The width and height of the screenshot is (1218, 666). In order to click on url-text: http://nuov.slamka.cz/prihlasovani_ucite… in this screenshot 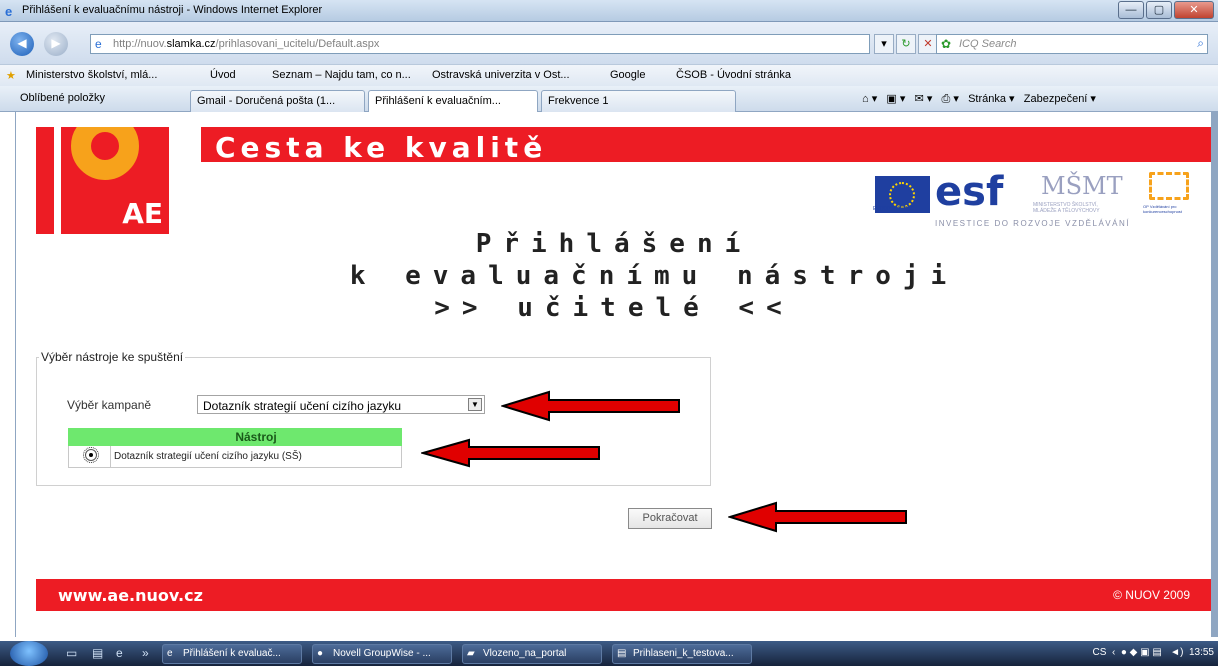, I will do `click(246, 44)`.